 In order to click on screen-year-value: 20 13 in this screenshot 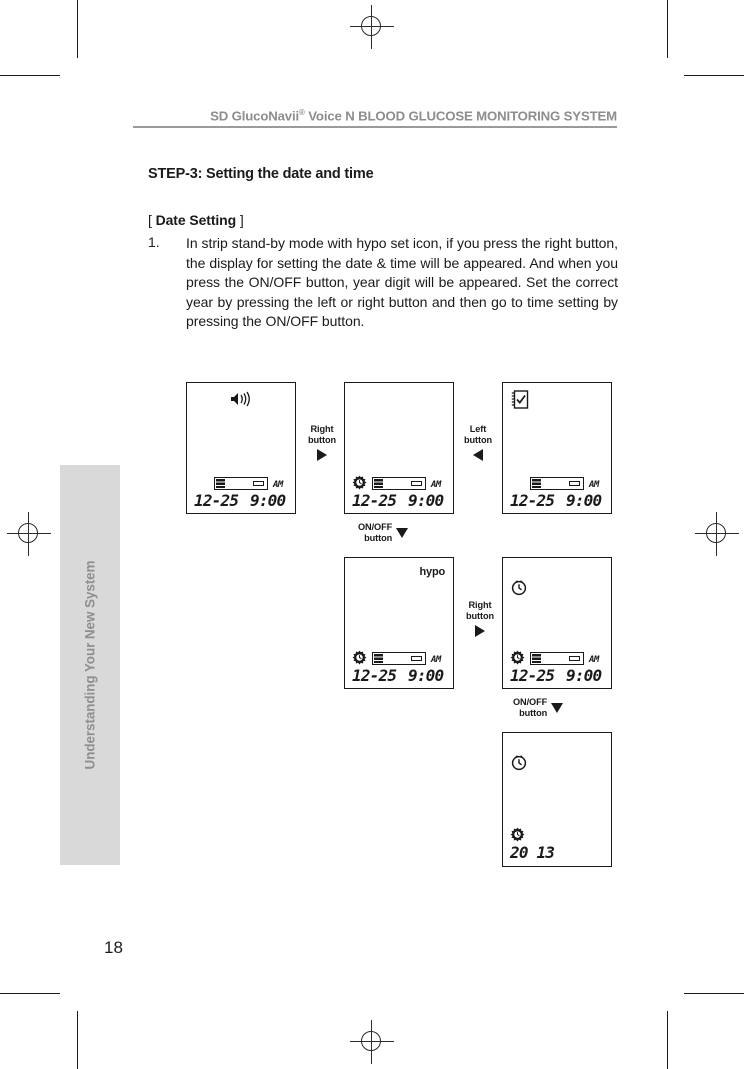, I will do `click(532, 852)`.